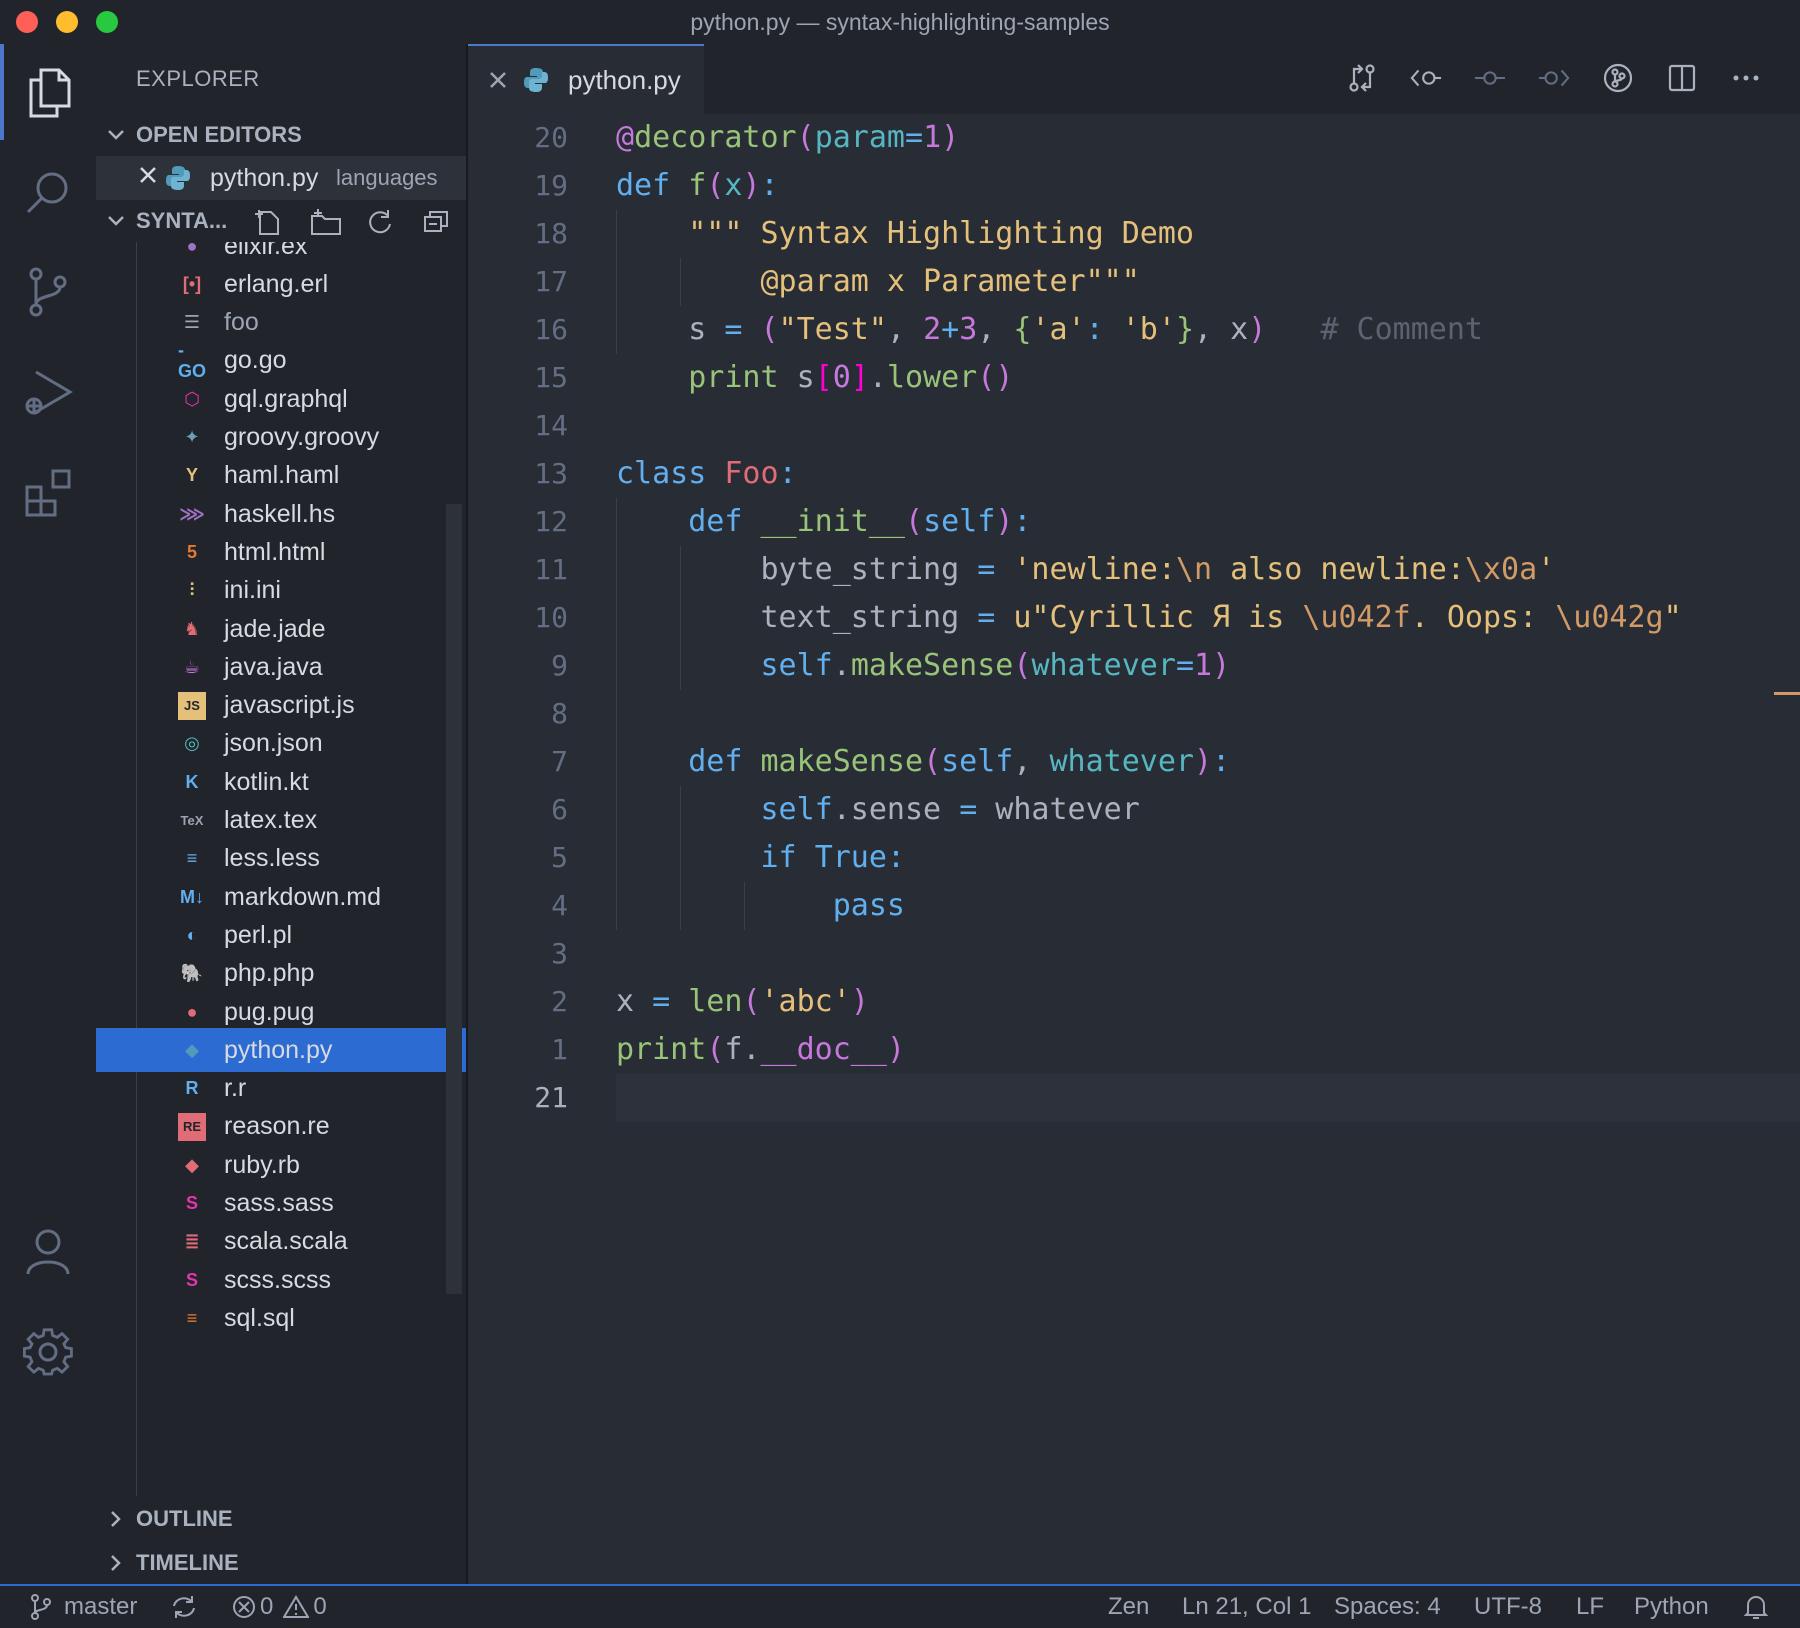  What do you see at coordinates (296, 1606) in the screenshot?
I see `warning-icon` at bounding box center [296, 1606].